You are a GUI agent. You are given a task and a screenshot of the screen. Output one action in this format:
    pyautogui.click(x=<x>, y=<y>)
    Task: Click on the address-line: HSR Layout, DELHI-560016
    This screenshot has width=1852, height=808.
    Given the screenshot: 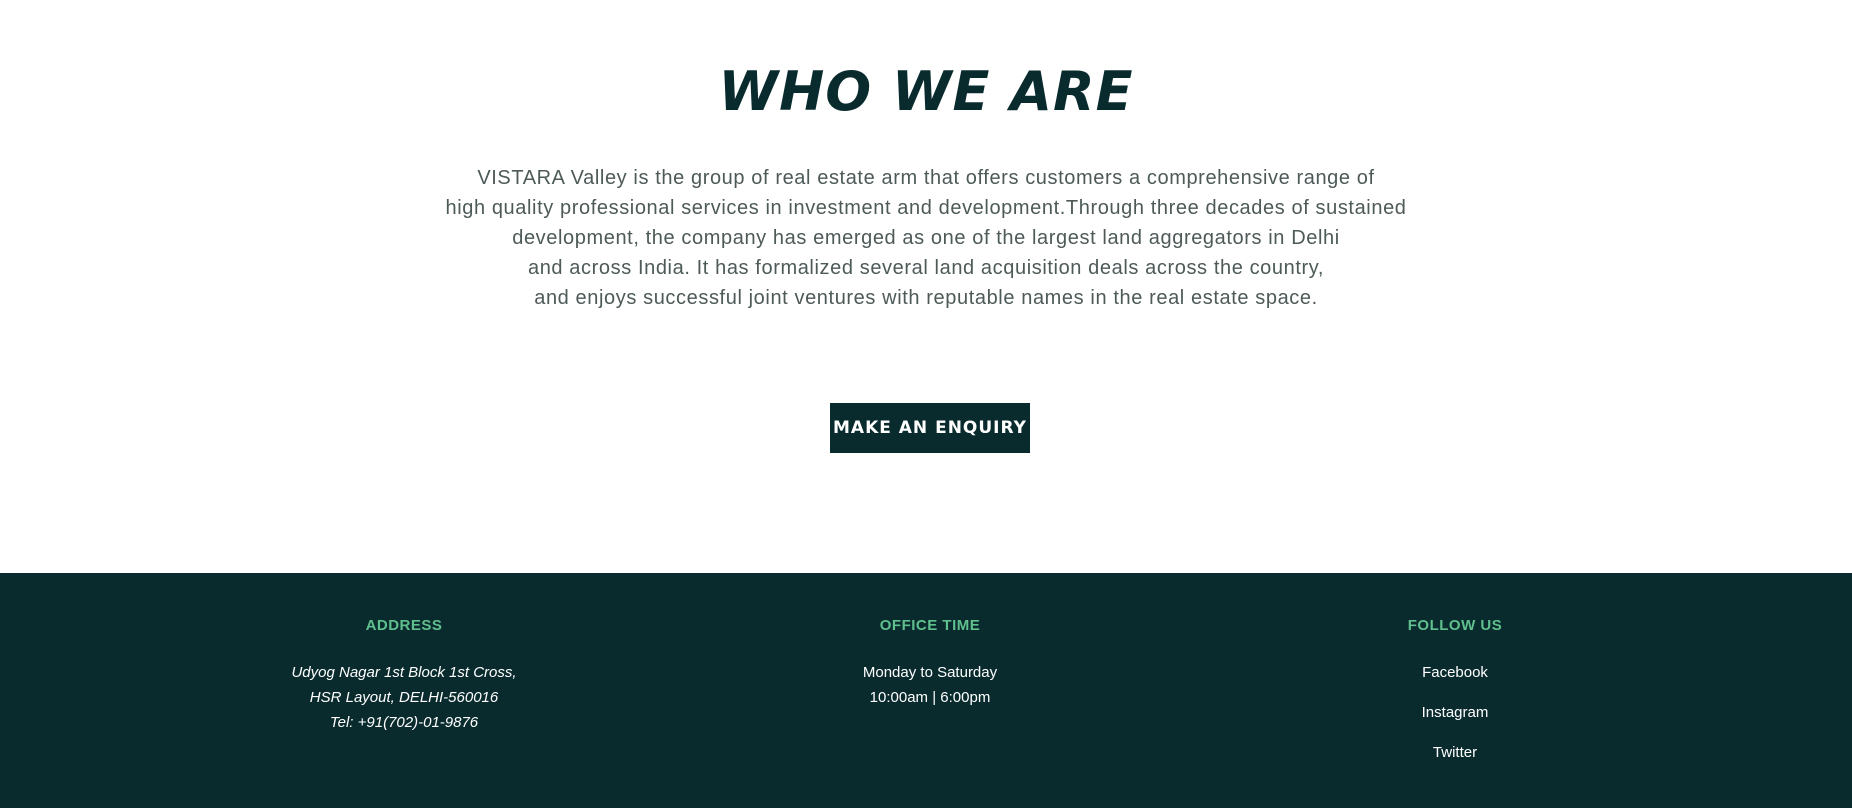 What is the action you would take?
    pyautogui.click(x=404, y=697)
    